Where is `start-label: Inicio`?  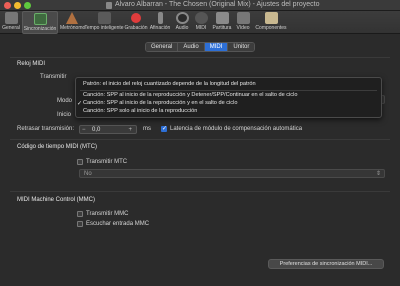
start-label: Inicio is located at coordinates (64, 115).